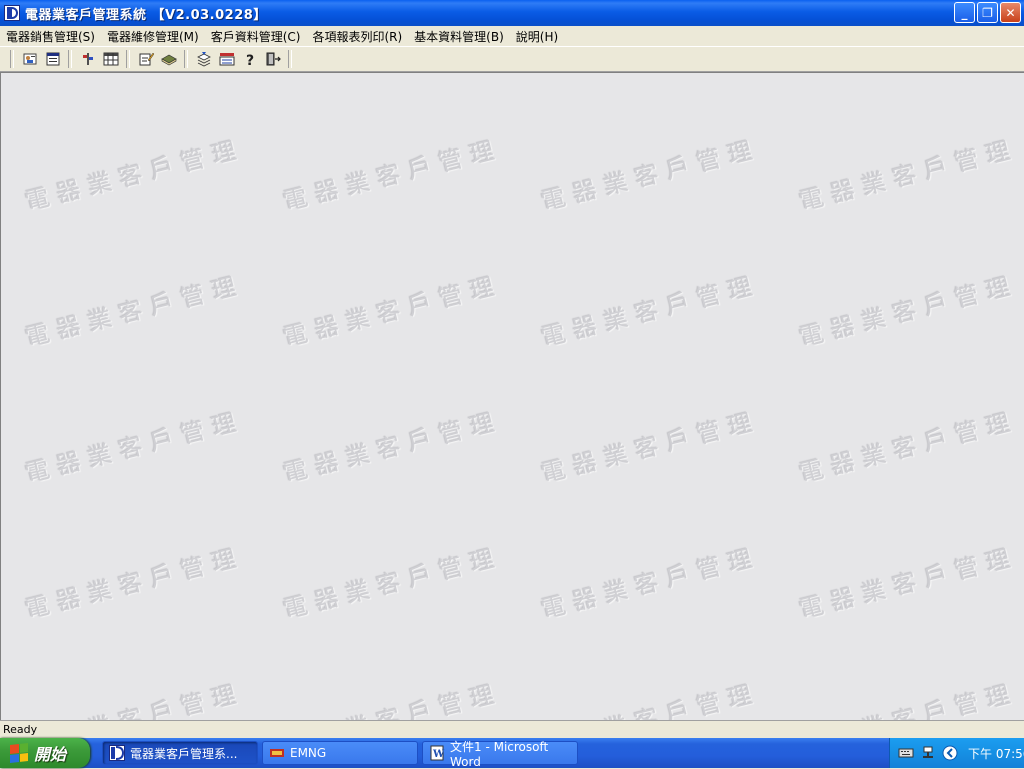 The width and height of the screenshot is (1024, 769). I want to click on close-icon: ✕, so click(1010, 12).